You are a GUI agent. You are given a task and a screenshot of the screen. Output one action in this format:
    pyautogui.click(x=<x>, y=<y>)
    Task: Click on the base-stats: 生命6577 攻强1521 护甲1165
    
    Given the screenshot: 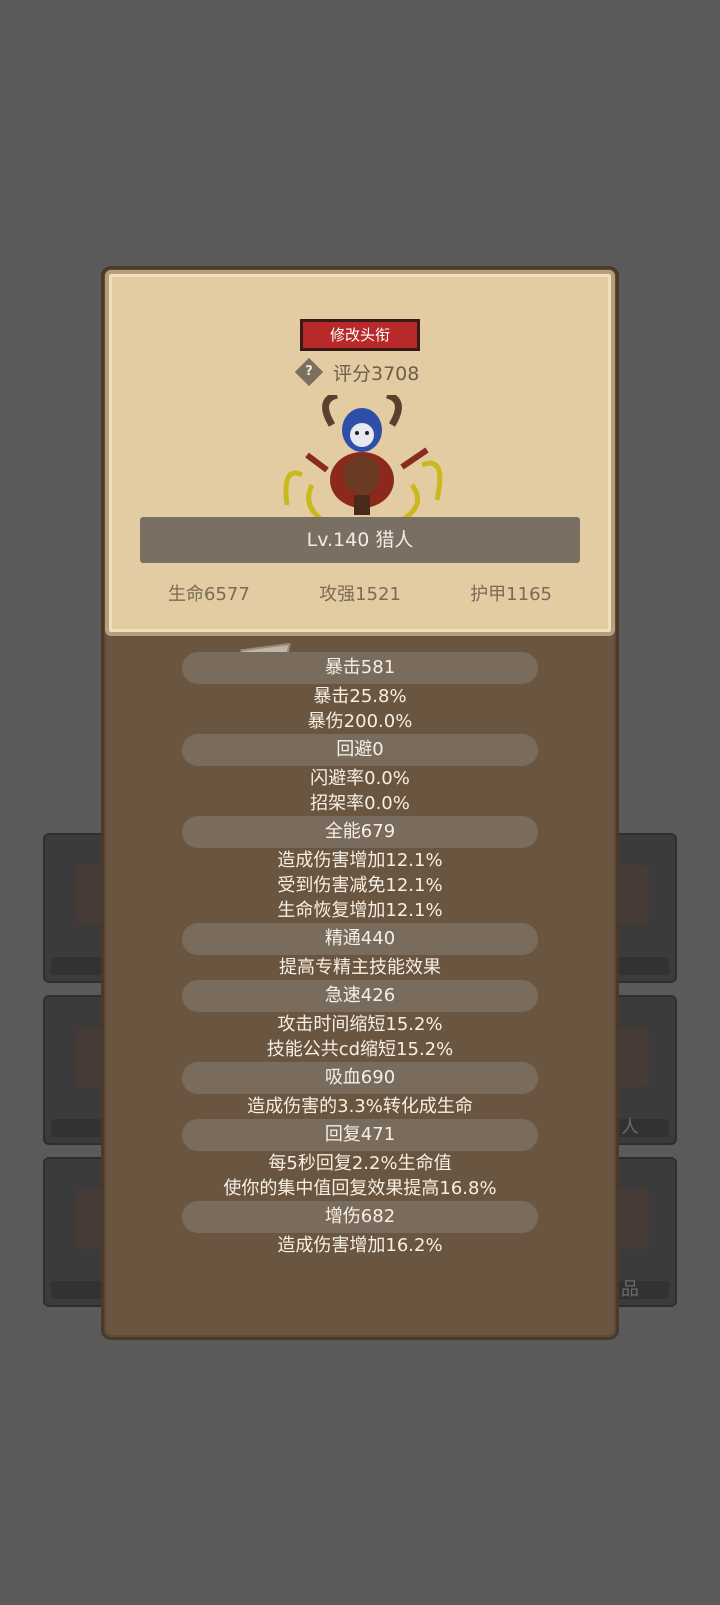 What is the action you would take?
    pyautogui.click(x=360, y=595)
    